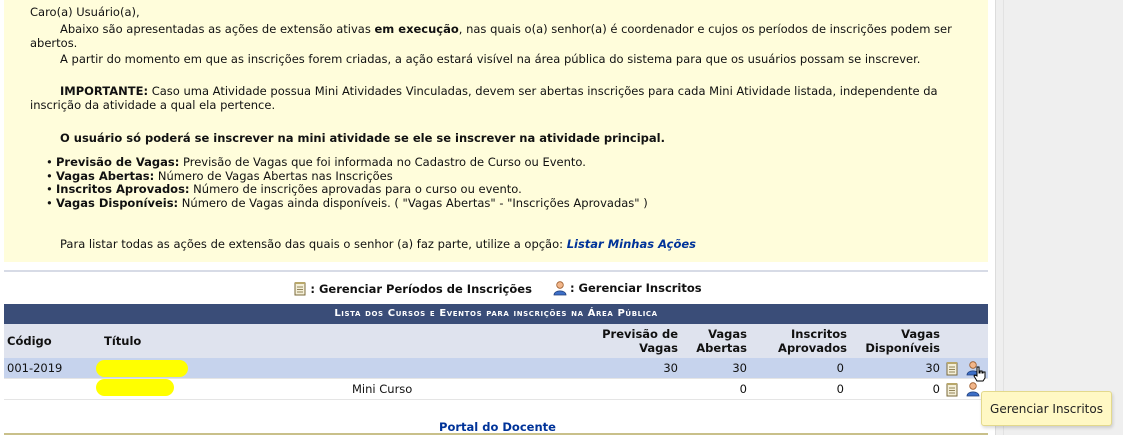 Image resolution: width=1123 pixels, height=435 pixels. Describe the element at coordinates (1046, 408) in the screenshot. I see `tooltip: Gerenciar Inscritos` at that location.